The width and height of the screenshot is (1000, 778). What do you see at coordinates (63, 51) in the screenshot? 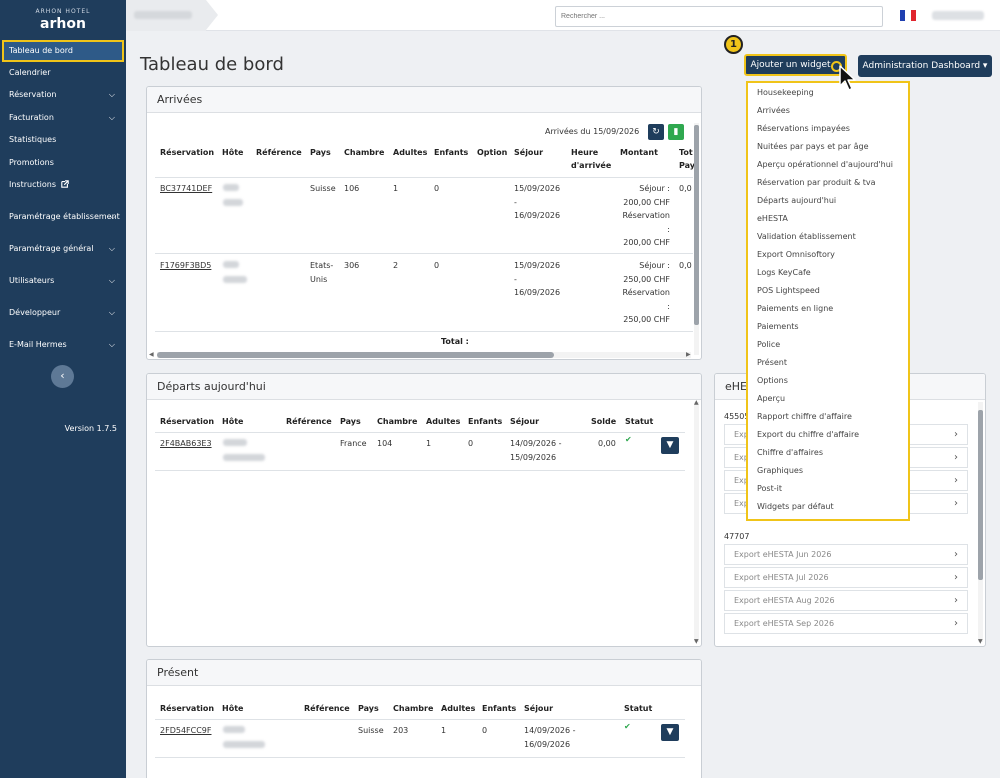
I see `sidebar-item-tableau-de-bord: Tableau de bord` at bounding box center [63, 51].